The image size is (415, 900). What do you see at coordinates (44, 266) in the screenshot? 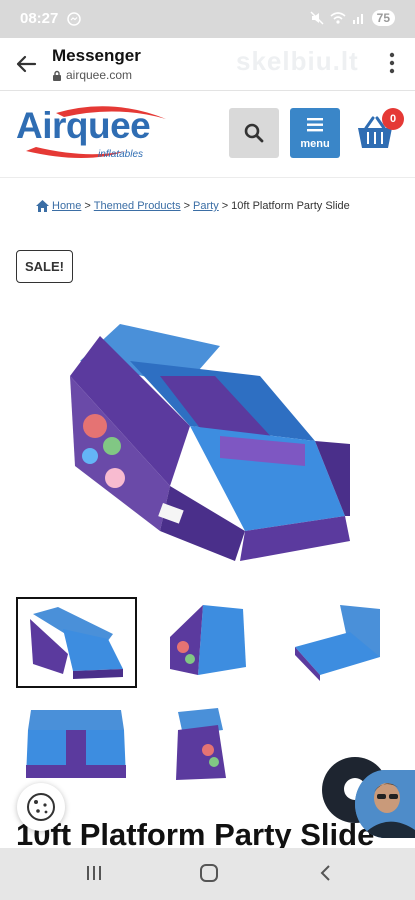
I see `sale-badge: SALE!` at bounding box center [44, 266].